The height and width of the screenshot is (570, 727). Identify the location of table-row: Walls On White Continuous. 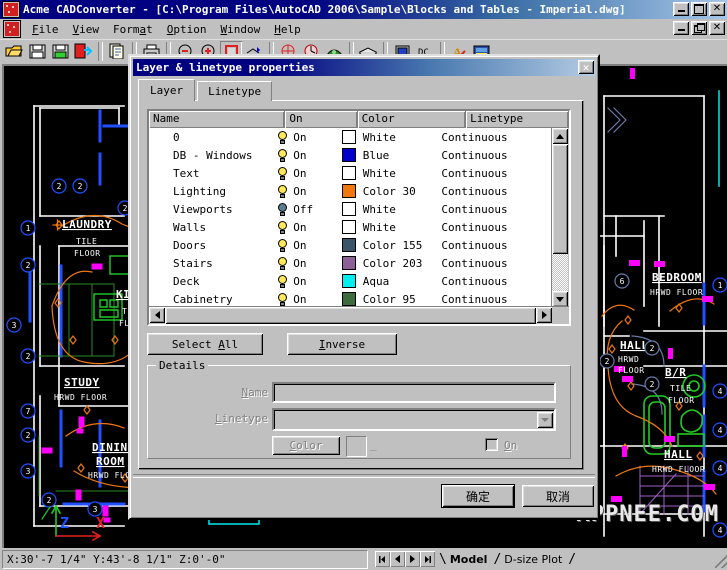
(350, 227).